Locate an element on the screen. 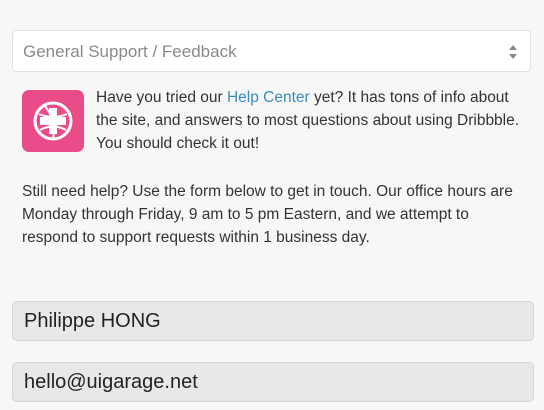 The height and width of the screenshot is (410, 544). help-notice-text-before: Have you tried our is located at coordinates (161, 97).